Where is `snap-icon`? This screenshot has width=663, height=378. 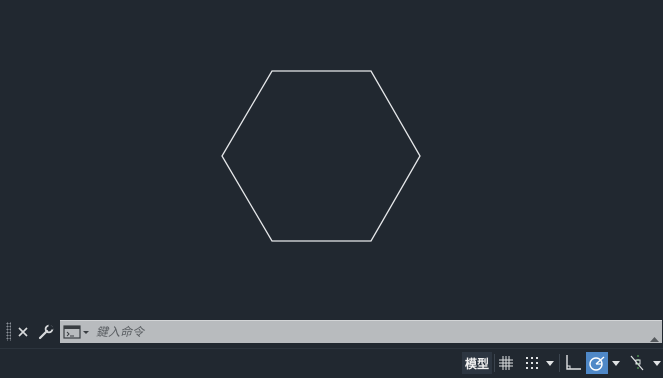 snap-icon is located at coordinates (532, 363).